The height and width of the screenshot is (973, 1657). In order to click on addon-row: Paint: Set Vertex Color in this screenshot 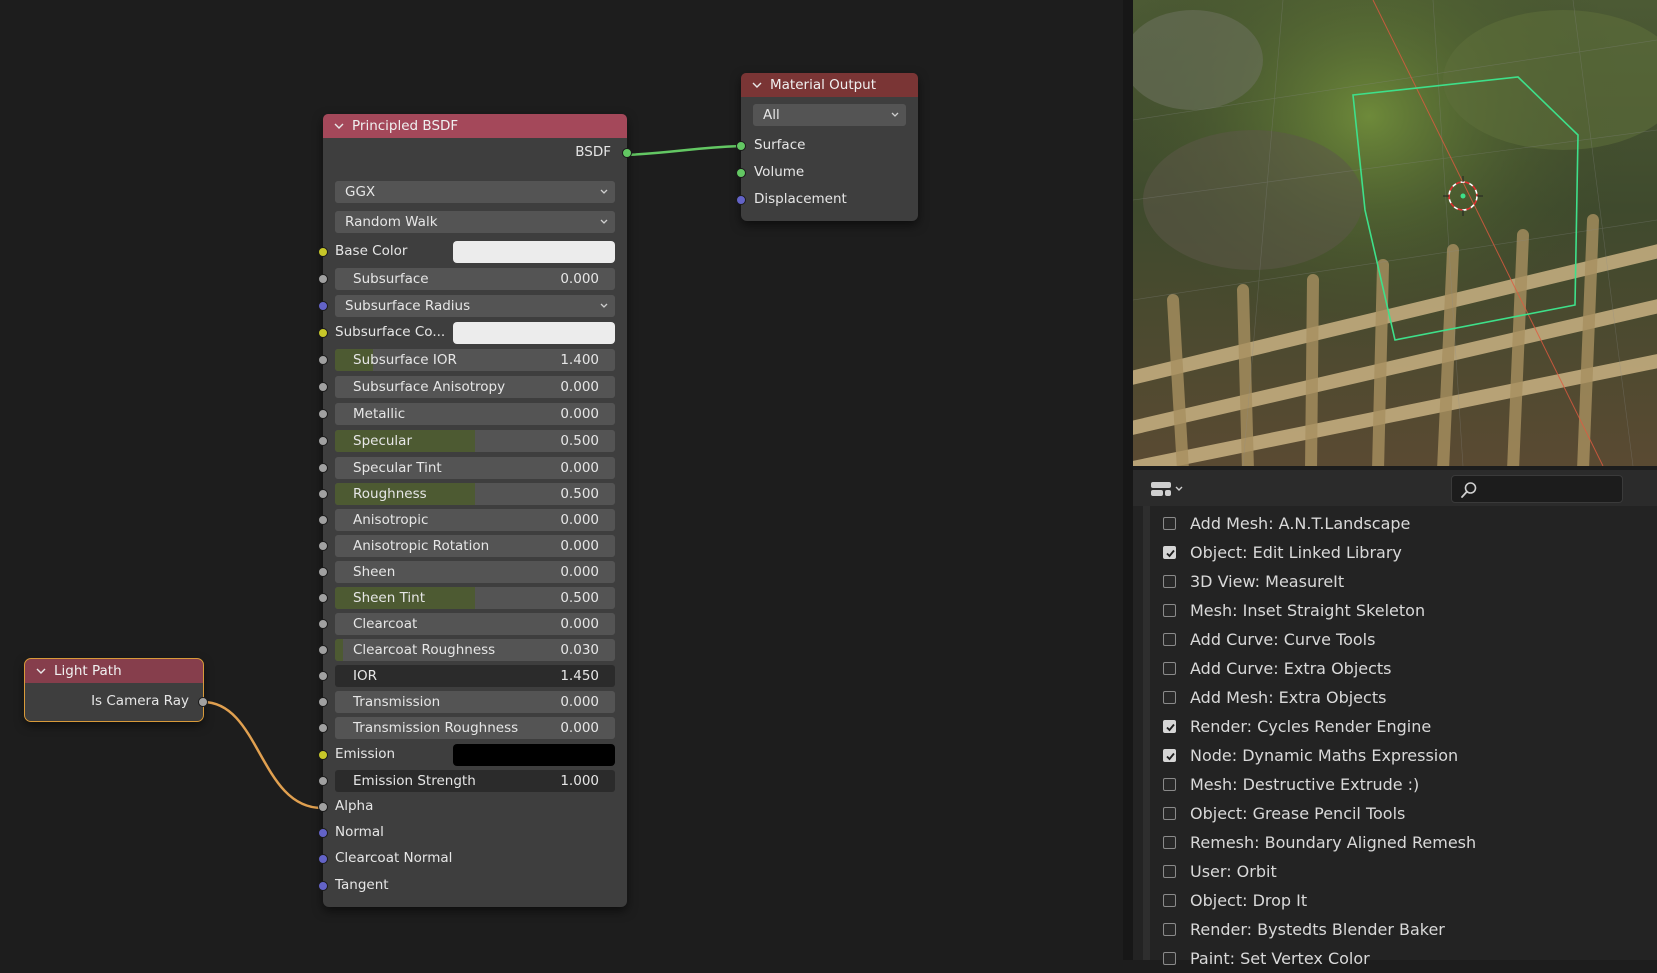, I will do `click(1266, 958)`.